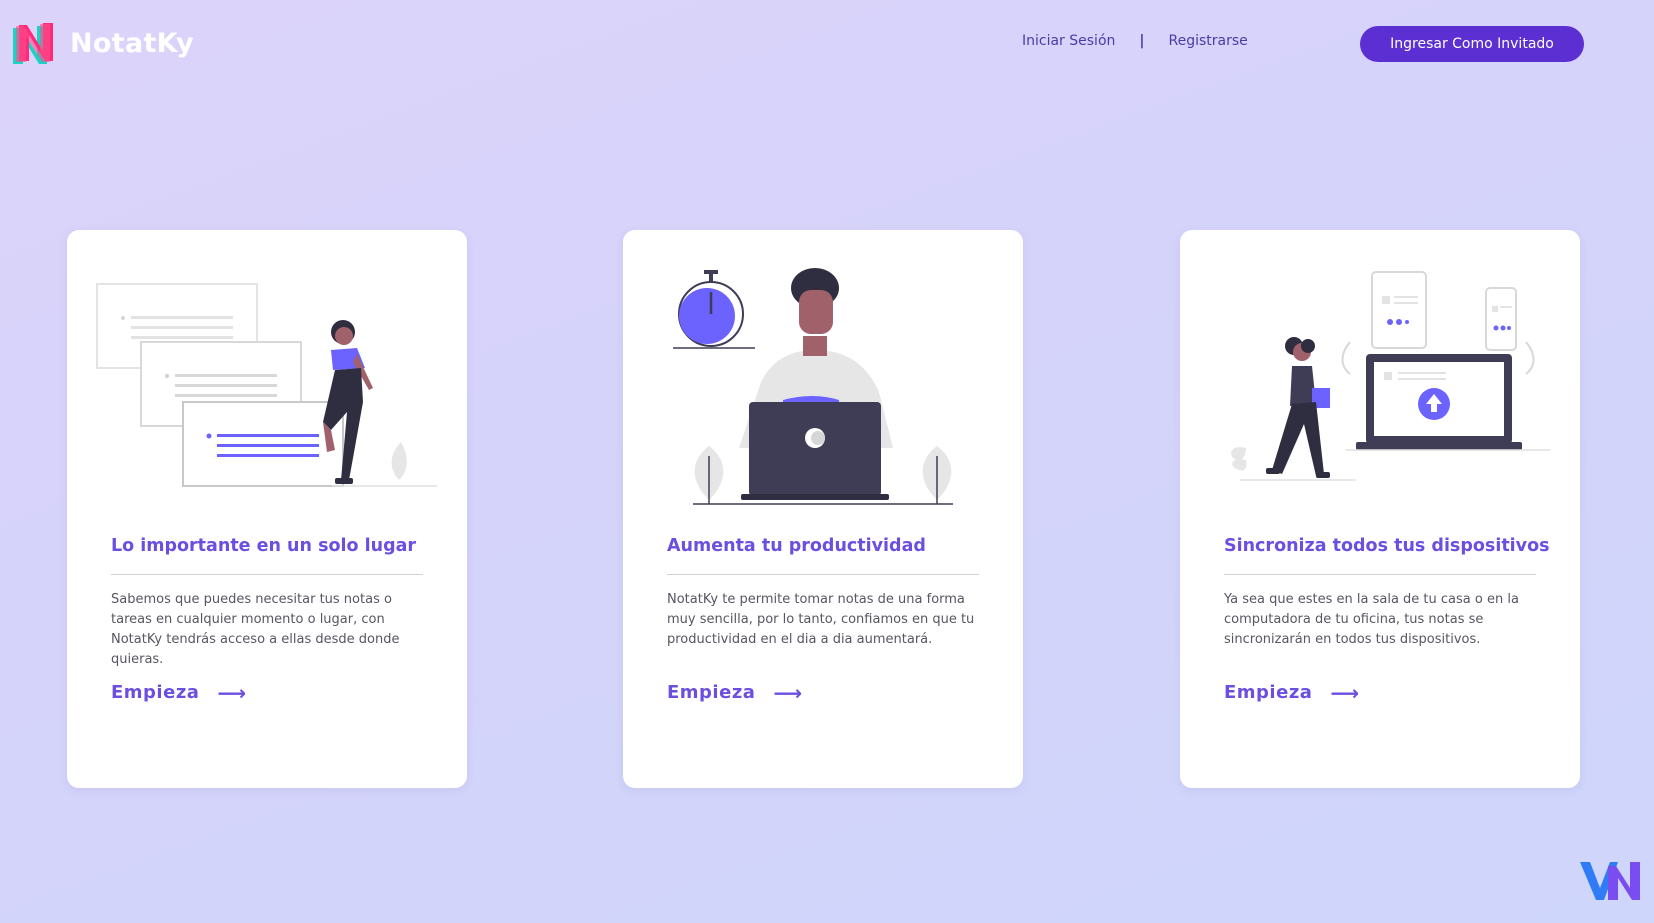 The height and width of the screenshot is (923, 1654). I want to click on card-title: Sincroniza todos tus dispositivos, so click(1387, 546).